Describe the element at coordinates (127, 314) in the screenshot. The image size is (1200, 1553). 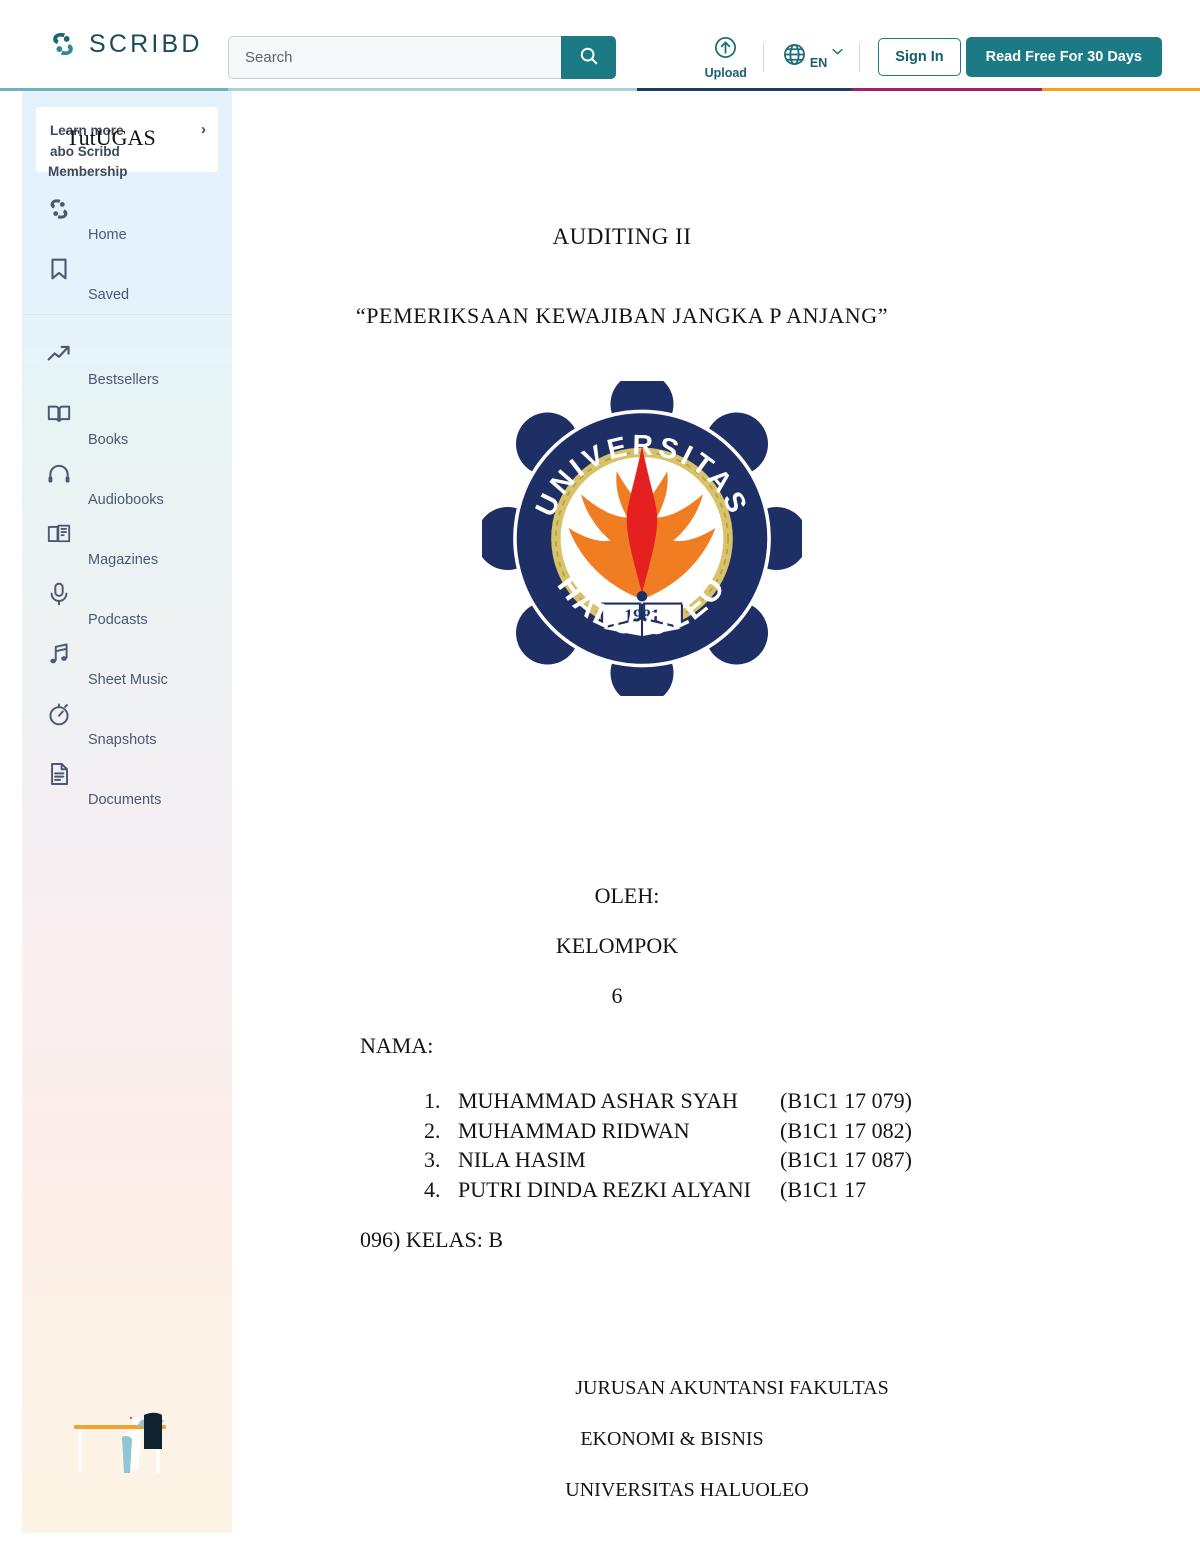
I see `sidebar-divider` at that location.